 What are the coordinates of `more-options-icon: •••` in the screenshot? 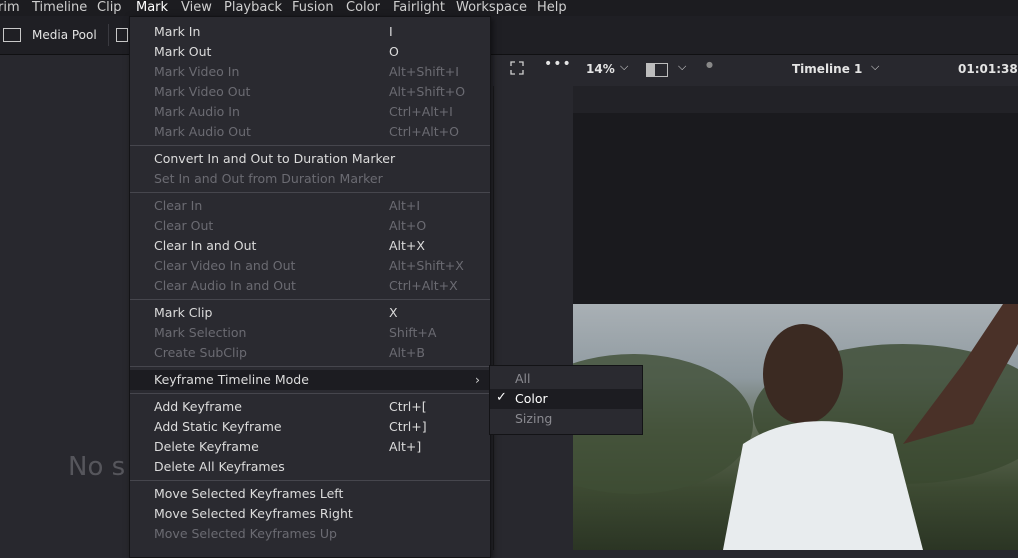 It's located at (558, 64).